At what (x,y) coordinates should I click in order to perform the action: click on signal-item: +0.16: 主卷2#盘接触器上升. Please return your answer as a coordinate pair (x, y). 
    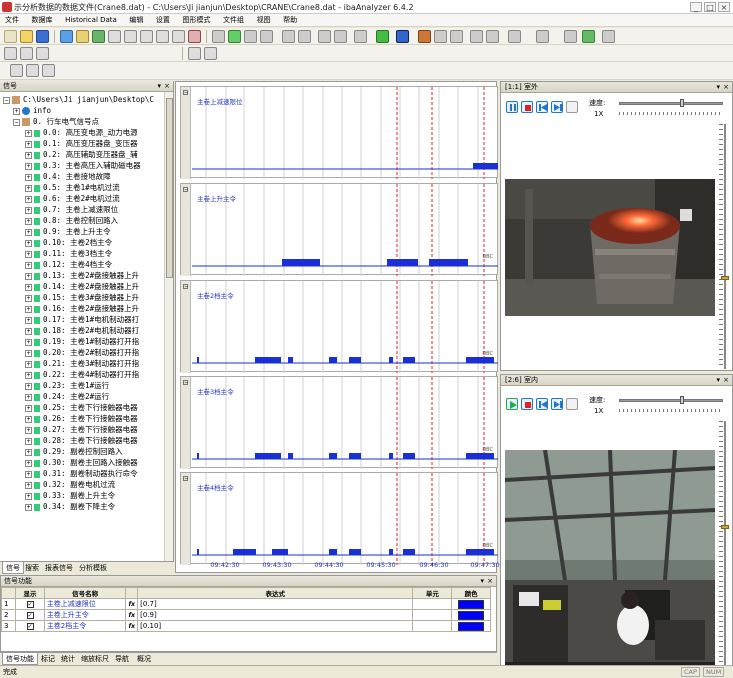
    Looking at the image, I should click on (82, 308).